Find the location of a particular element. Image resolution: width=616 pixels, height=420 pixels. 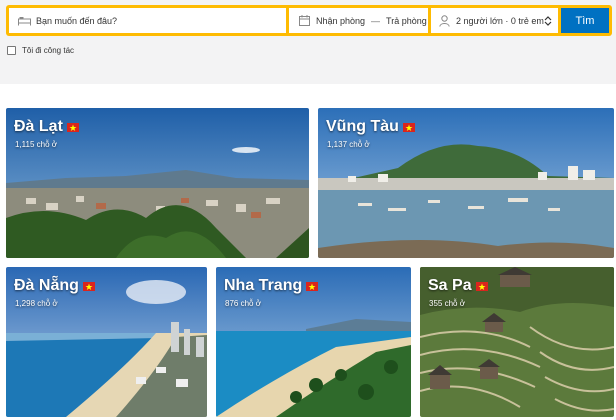

destination-name: Đà Lạt is located at coordinates (46, 127).